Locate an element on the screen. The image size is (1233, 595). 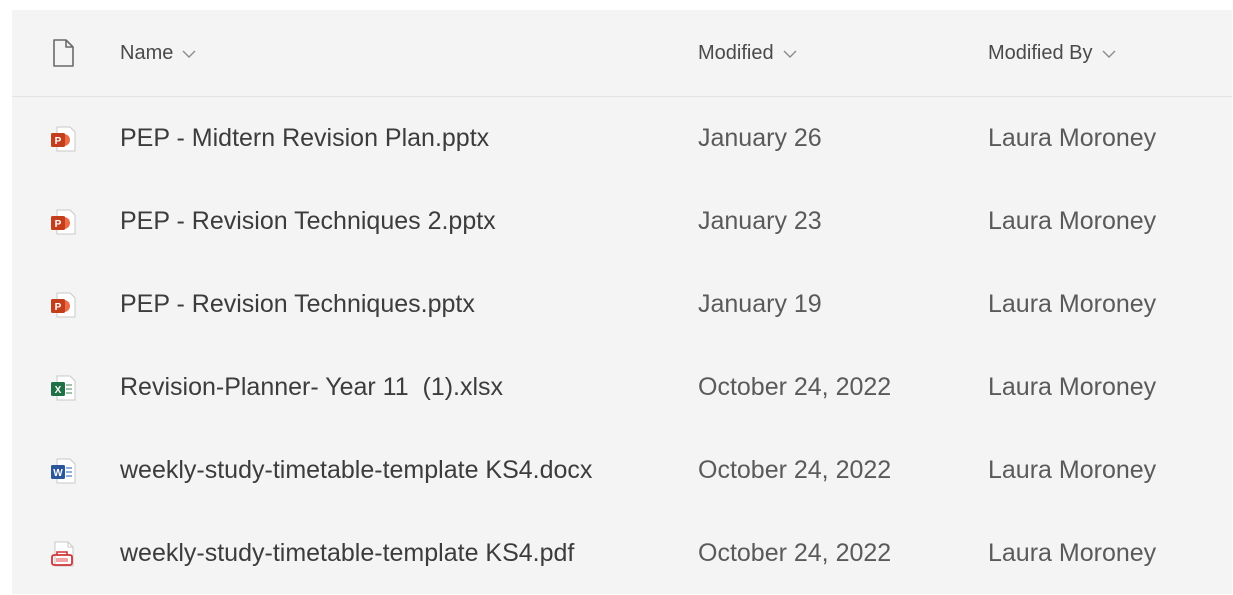
word-icon: W is located at coordinates (63, 470).